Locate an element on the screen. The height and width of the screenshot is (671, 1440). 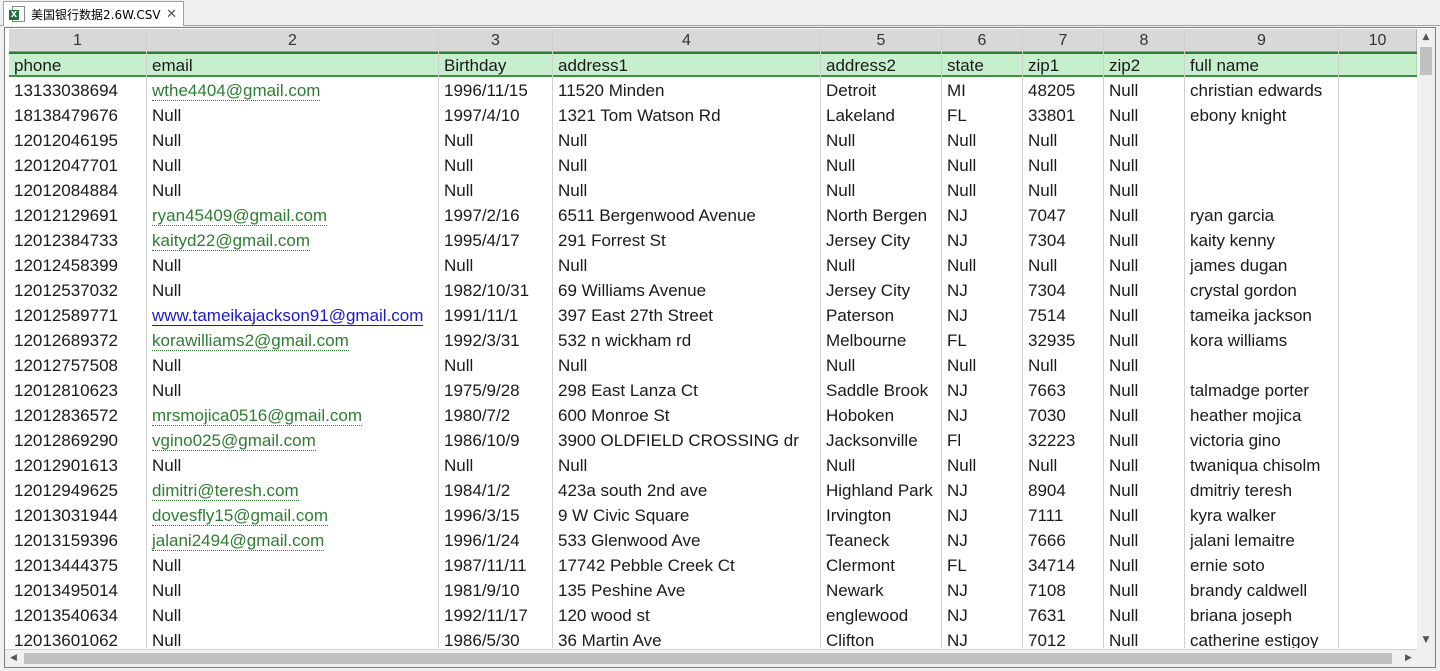
cell-full-name: catherine estigoy is located at coordinates (1262, 638).